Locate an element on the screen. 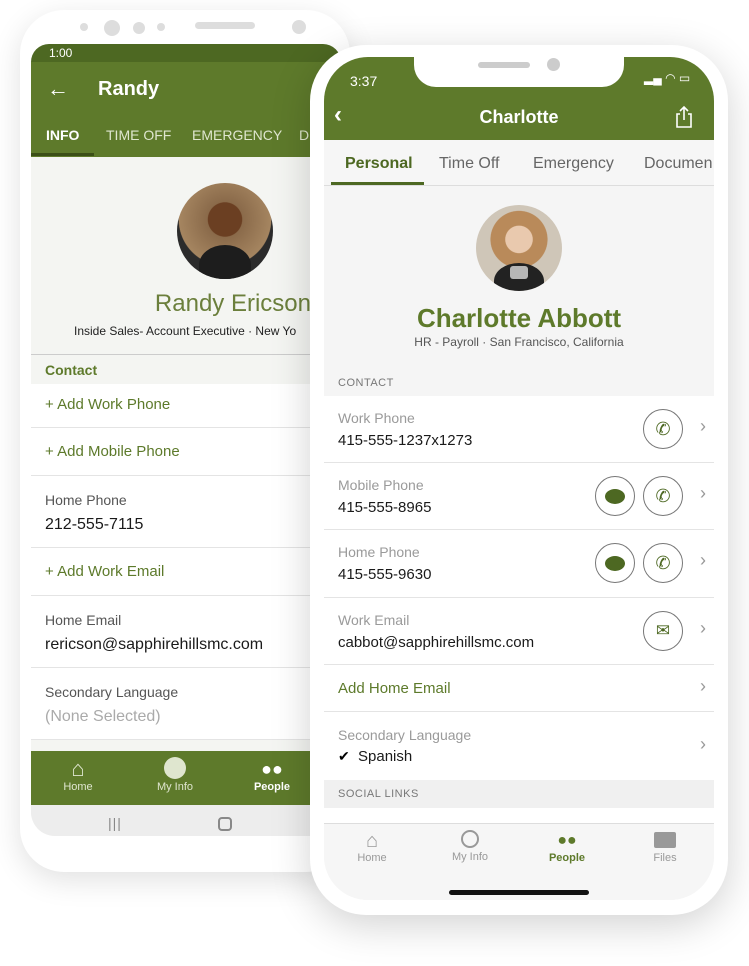 This screenshot has height=966, width=749. field-value: rericson@sapphirehillsmc.com is located at coordinates (154, 644).